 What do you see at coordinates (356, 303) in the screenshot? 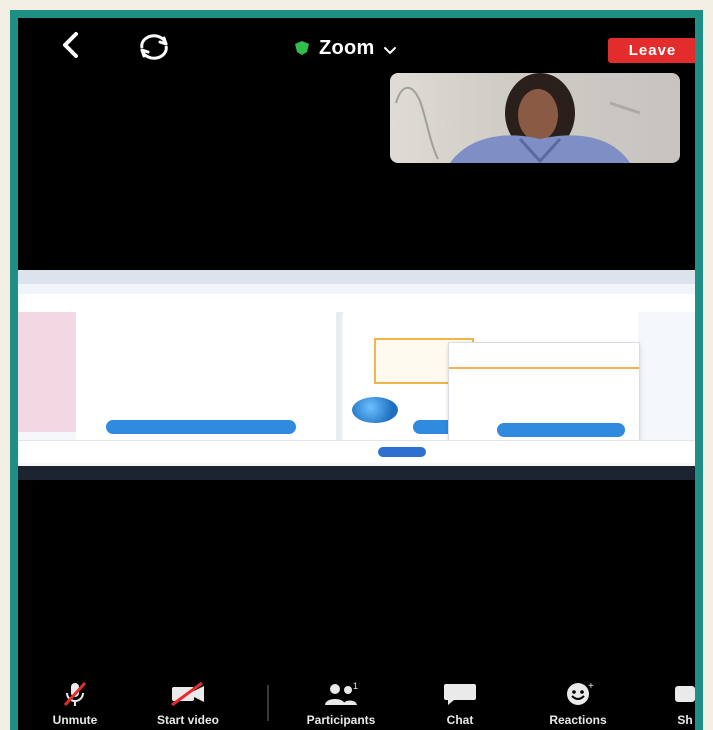
I see `shared-site-toolbar` at bounding box center [356, 303].